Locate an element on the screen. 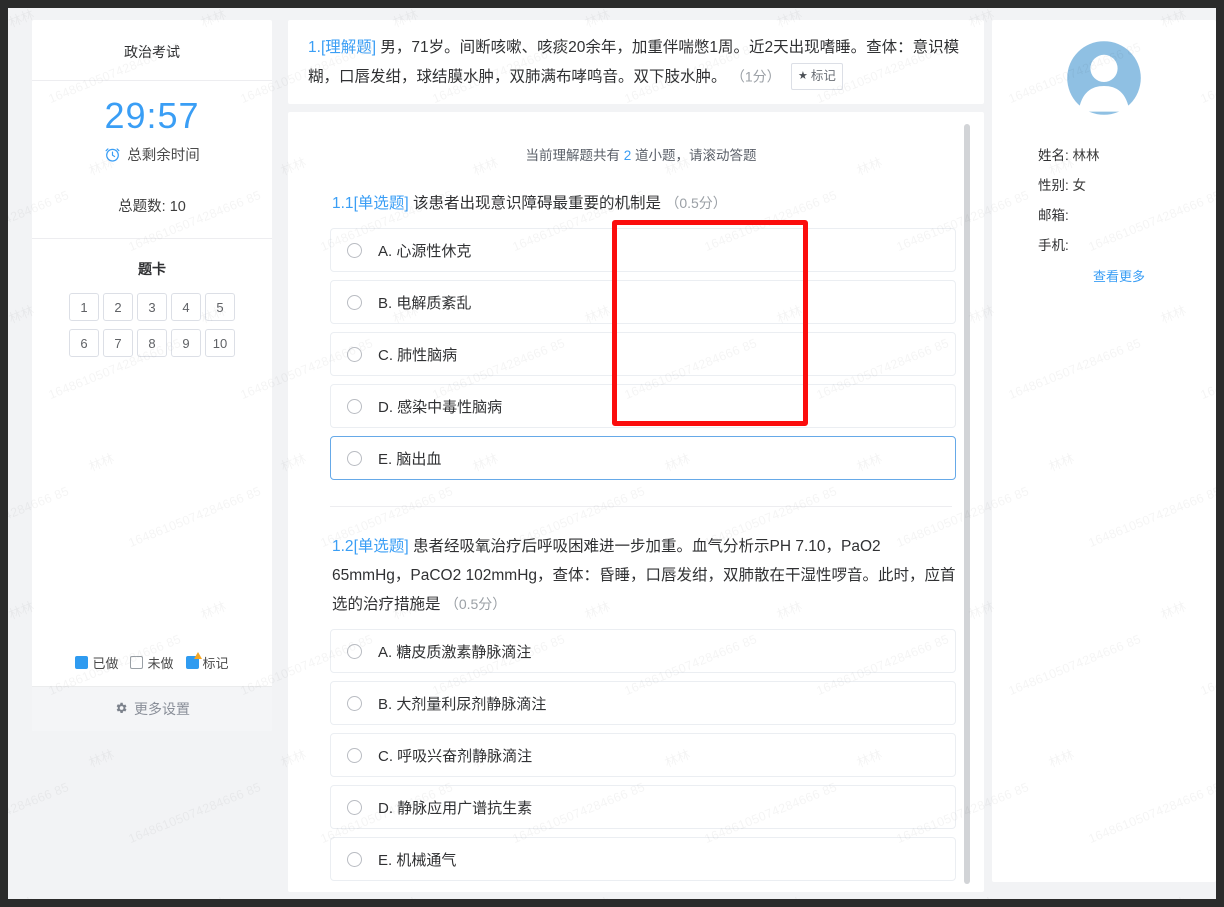  question-number-2: 2 is located at coordinates (118, 307).